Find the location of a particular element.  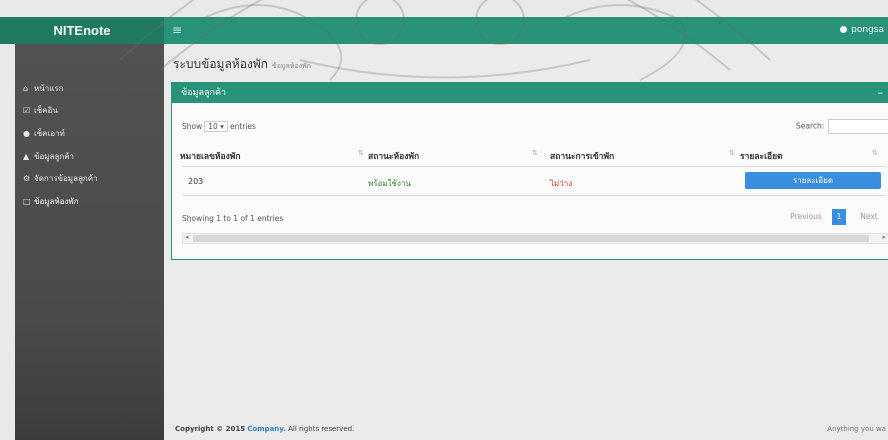

page-subtitle: ข้อมูลห้องพัก is located at coordinates (291, 66).